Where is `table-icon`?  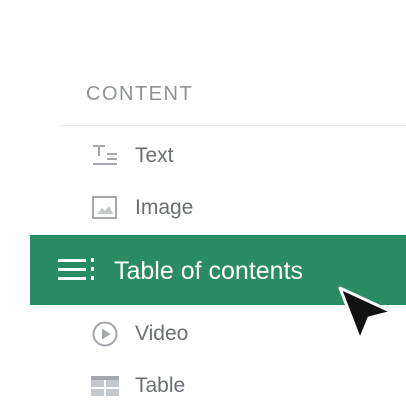
table-icon is located at coordinates (105, 386).